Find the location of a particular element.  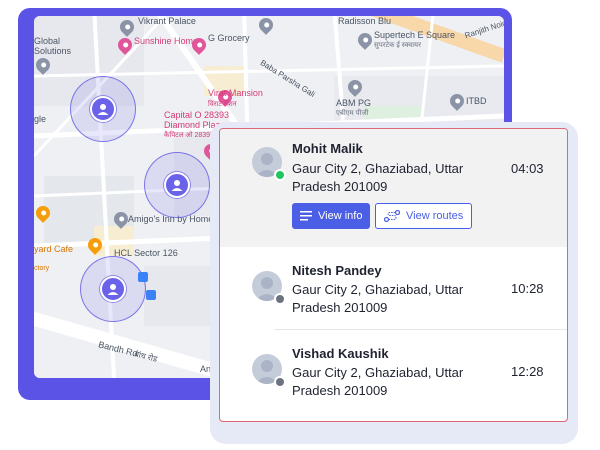

poi-label: gle is located at coordinates (40, 119).